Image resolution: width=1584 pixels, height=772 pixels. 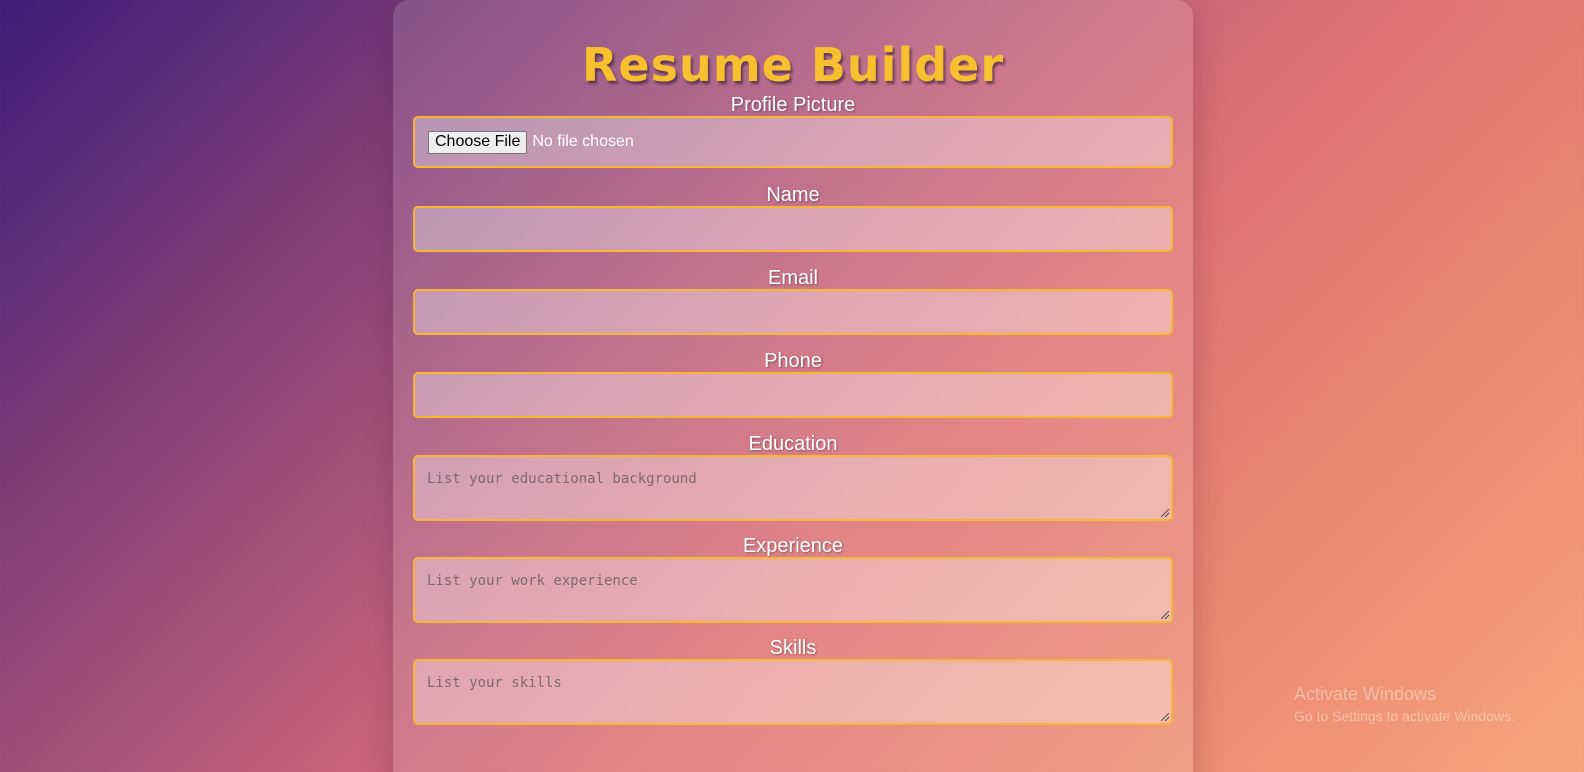 I want to click on email-group: Email, so click(x=793, y=301).